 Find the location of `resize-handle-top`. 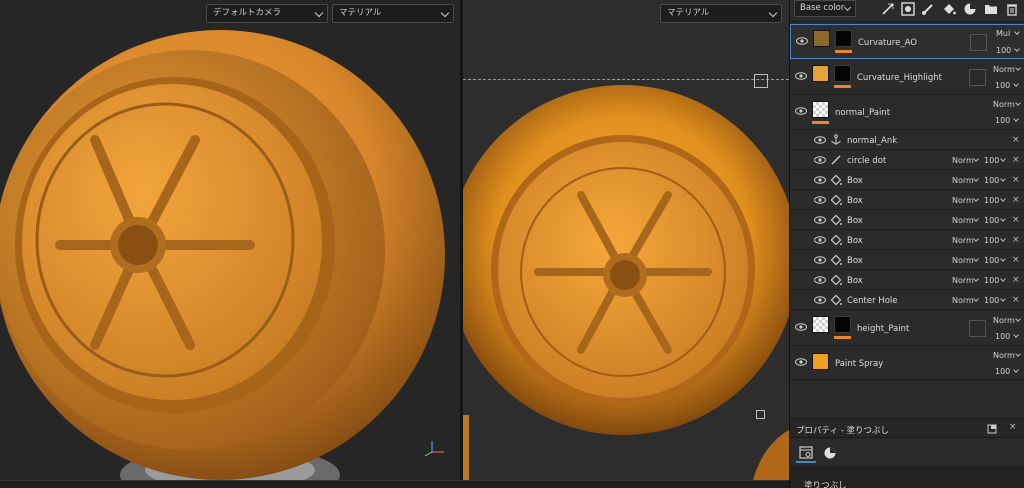

resize-handle-top is located at coordinates (761, 81).